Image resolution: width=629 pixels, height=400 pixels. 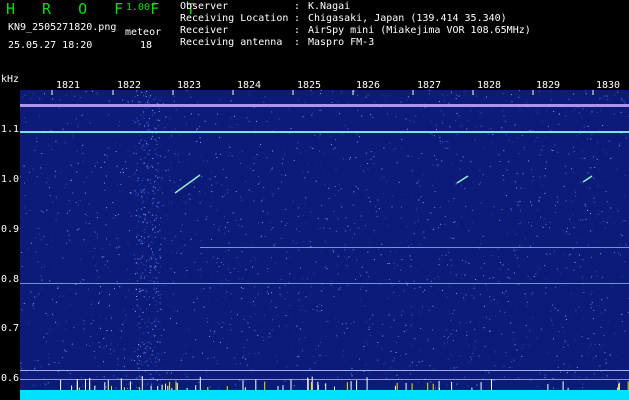 I want to click on freq-unit-label: kHz, so click(x=10, y=79).